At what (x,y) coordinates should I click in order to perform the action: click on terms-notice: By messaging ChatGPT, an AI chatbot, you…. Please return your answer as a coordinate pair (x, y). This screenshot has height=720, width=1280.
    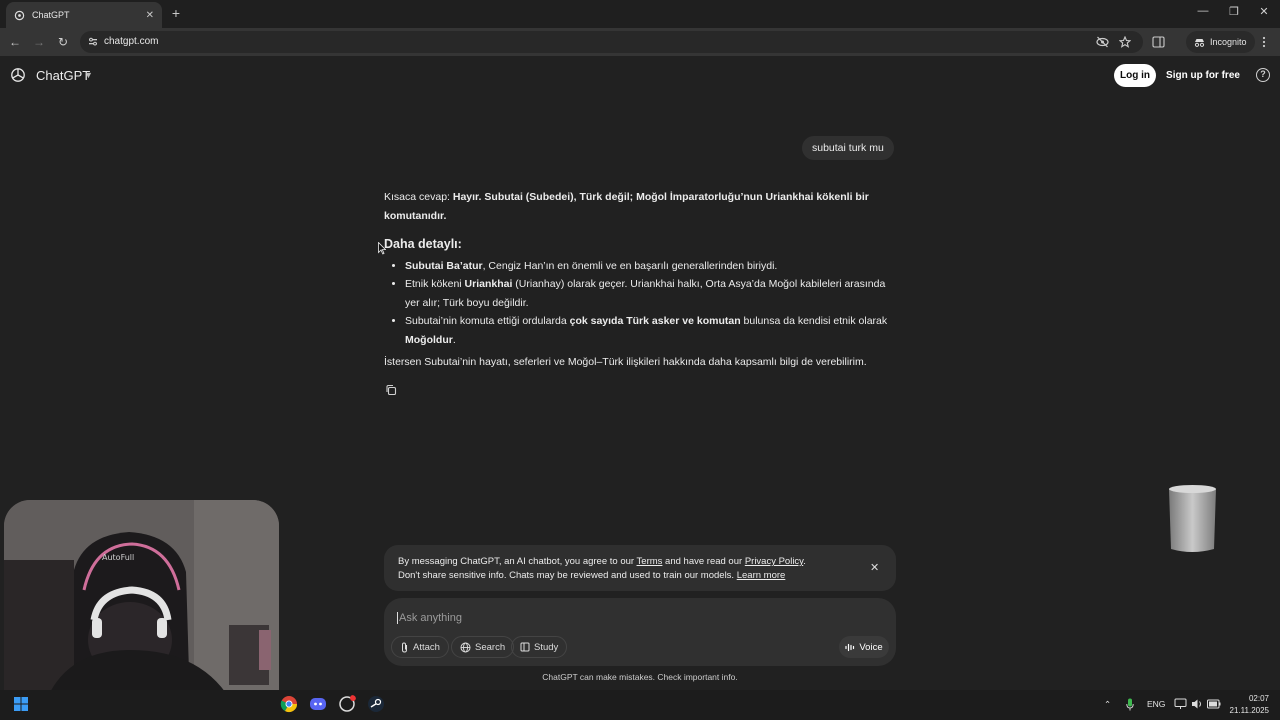
    Looking at the image, I should click on (640, 568).